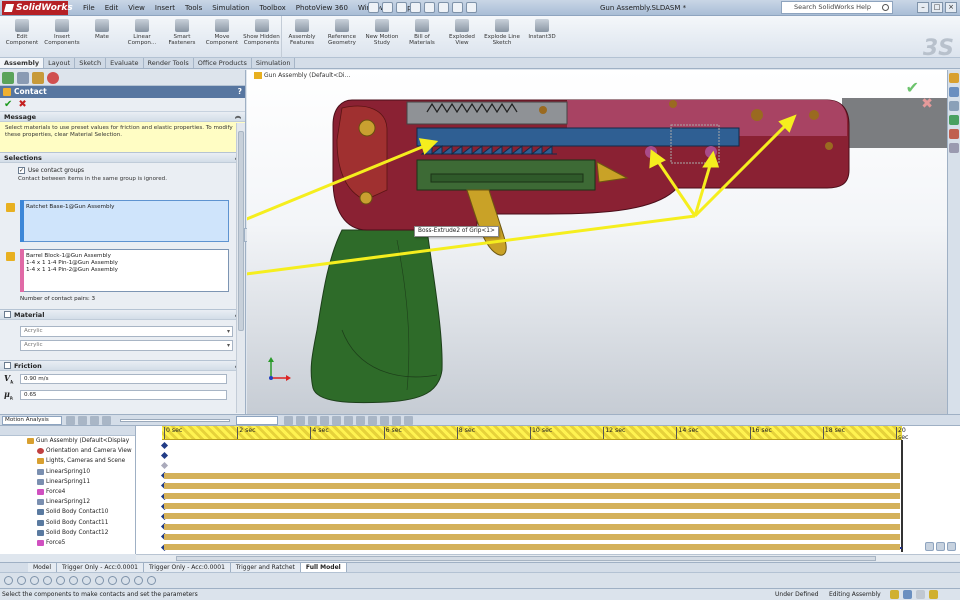  I want to click on spline-icon, so click(125, 580).